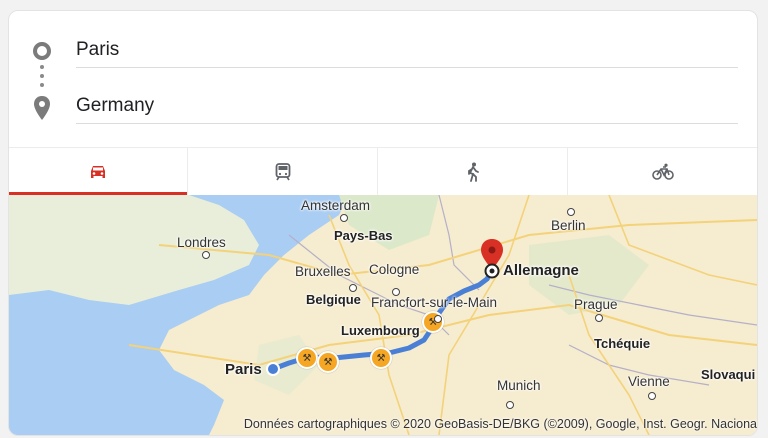 The width and height of the screenshot is (768, 438). What do you see at coordinates (42, 79) in the screenshot?
I see `route-dots` at bounding box center [42, 79].